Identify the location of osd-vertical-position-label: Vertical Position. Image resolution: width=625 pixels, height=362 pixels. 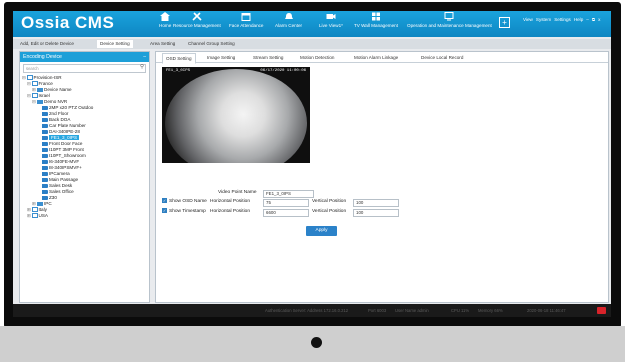
(329, 201).